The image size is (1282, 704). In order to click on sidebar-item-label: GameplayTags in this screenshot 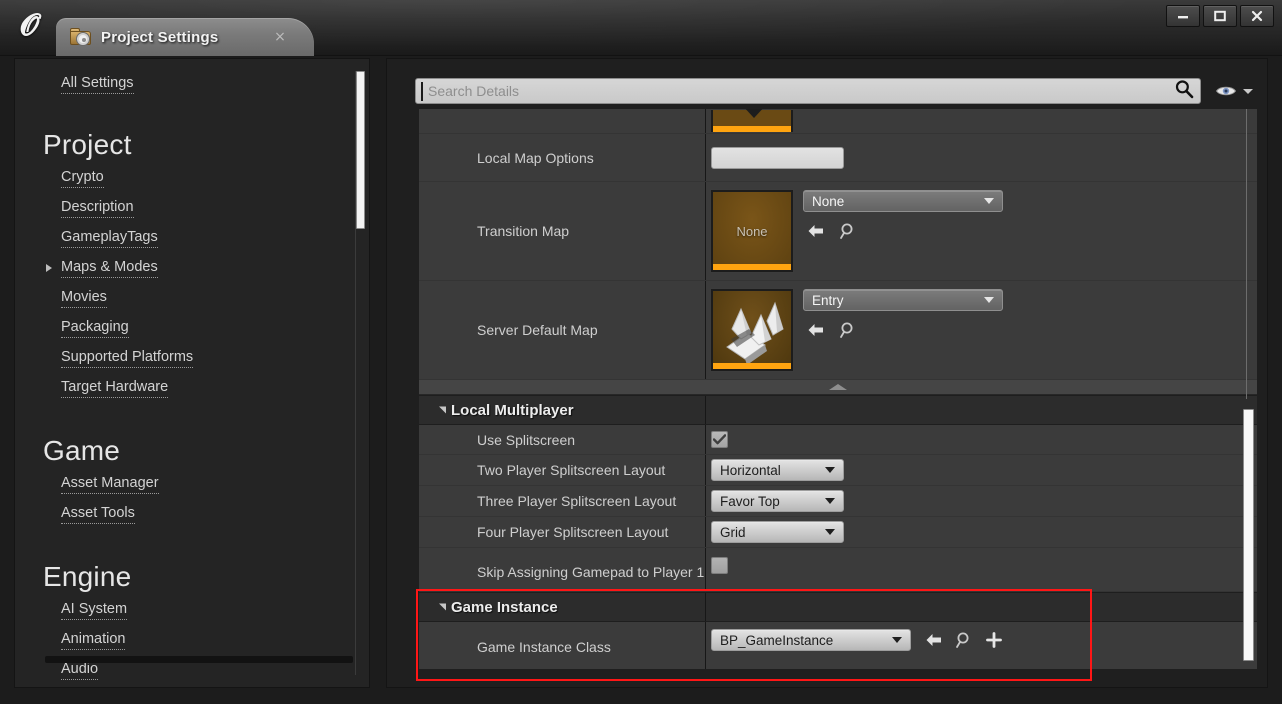, I will do `click(109, 238)`.